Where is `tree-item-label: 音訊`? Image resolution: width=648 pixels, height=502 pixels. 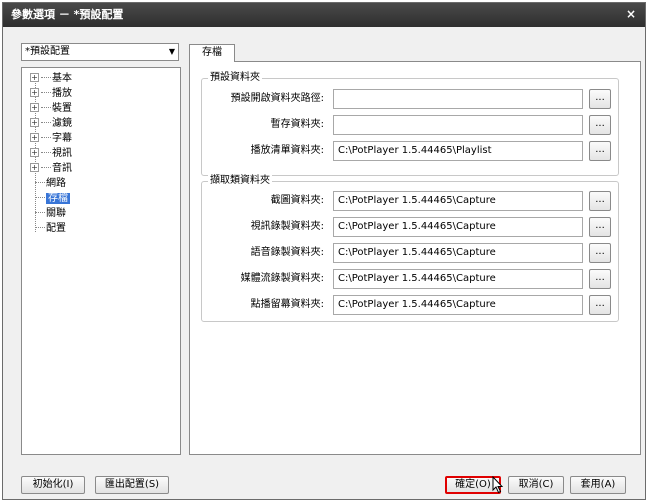
tree-item-label: 音訊 is located at coordinates (62, 168).